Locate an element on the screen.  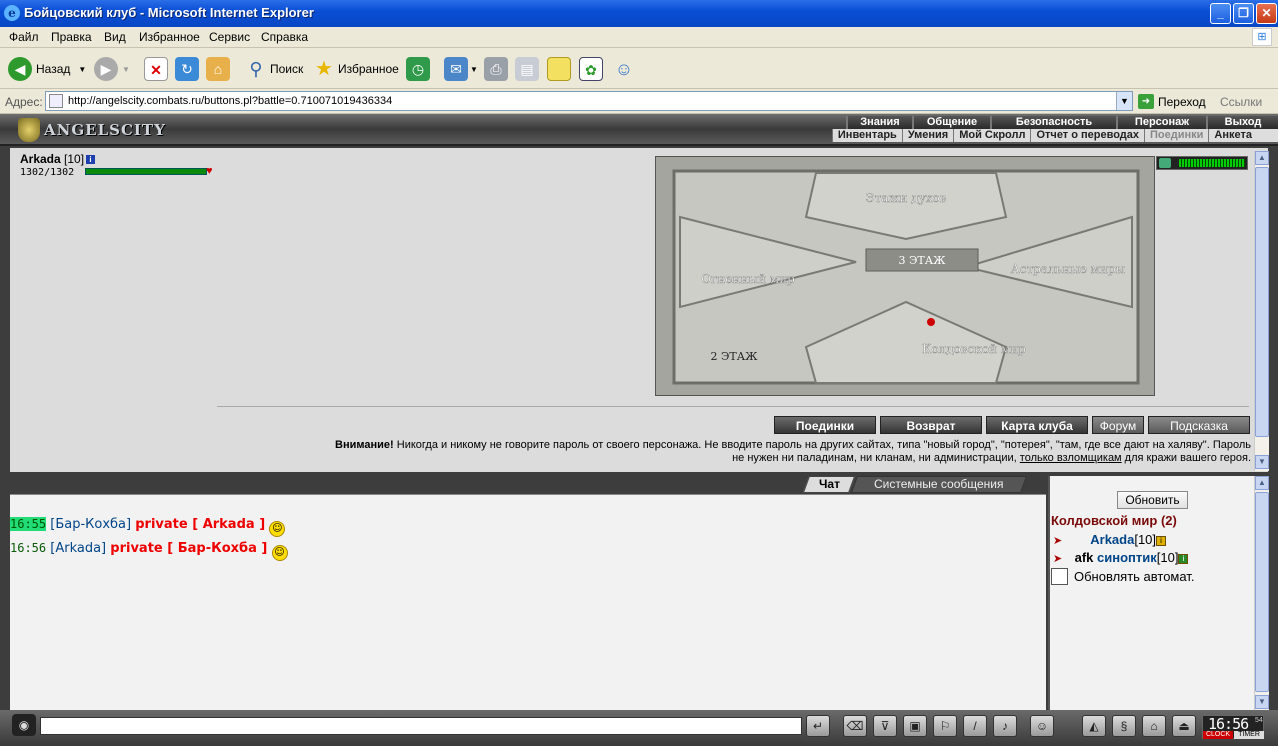
nav-communication: Общение is located at coordinates (951, 122).